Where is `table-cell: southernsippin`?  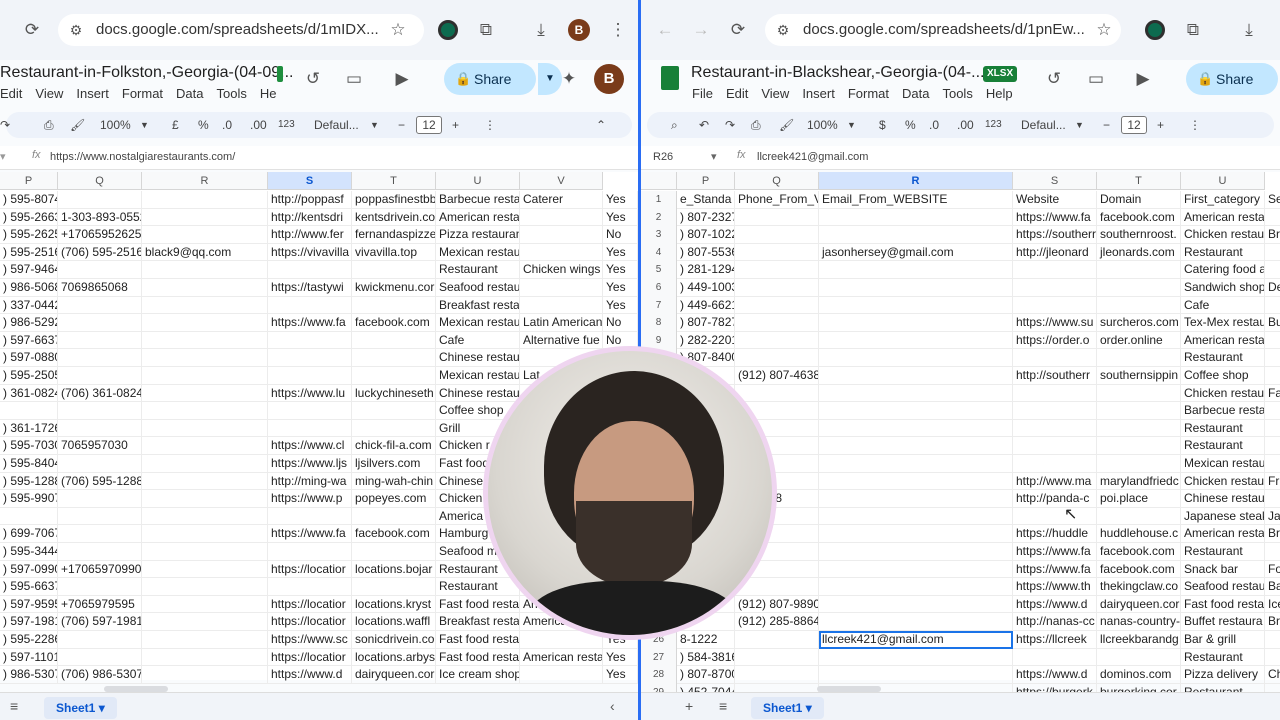 table-cell: southernsippin is located at coordinates (1139, 376).